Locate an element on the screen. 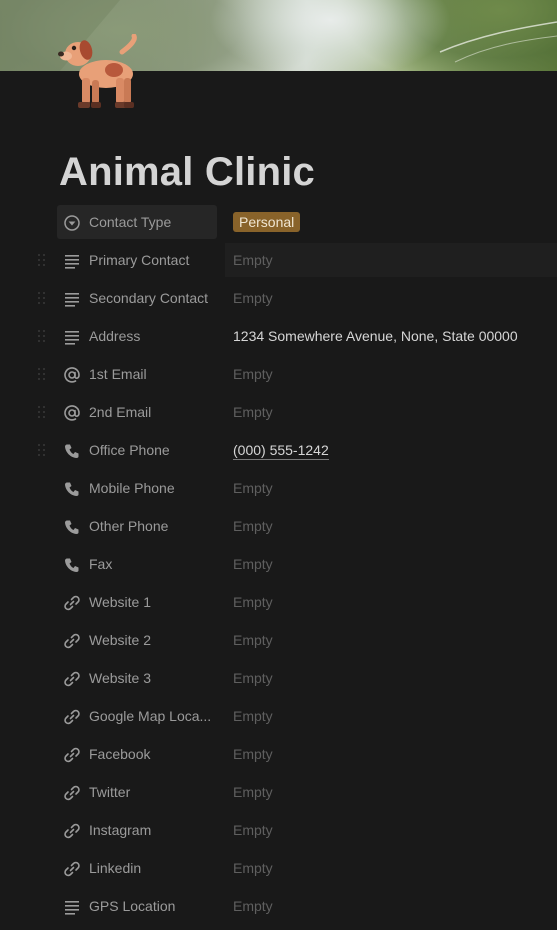  property-row: Instagram Empty is located at coordinates (278, 831).